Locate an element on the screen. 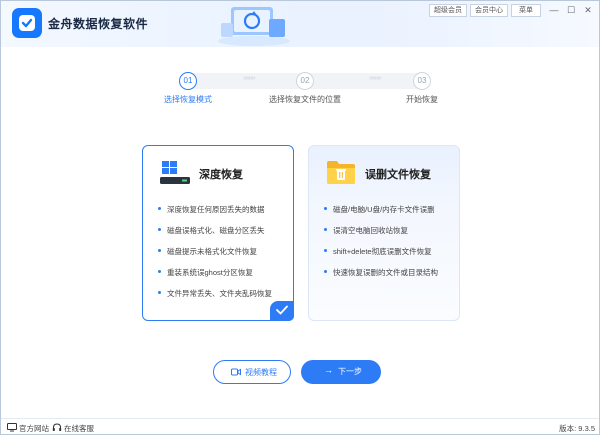 Image resolution: width=600 pixels, height=435 pixels. folder-trash-icon is located at coordinates (341, 172).